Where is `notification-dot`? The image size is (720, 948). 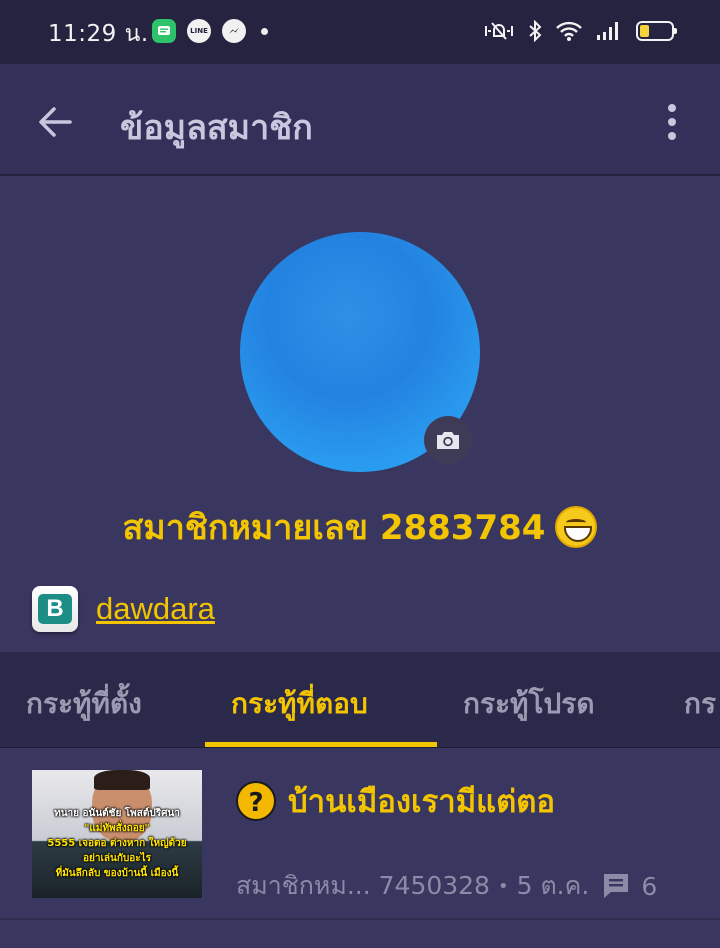 notification-dot is located at coordinates (264, 31).